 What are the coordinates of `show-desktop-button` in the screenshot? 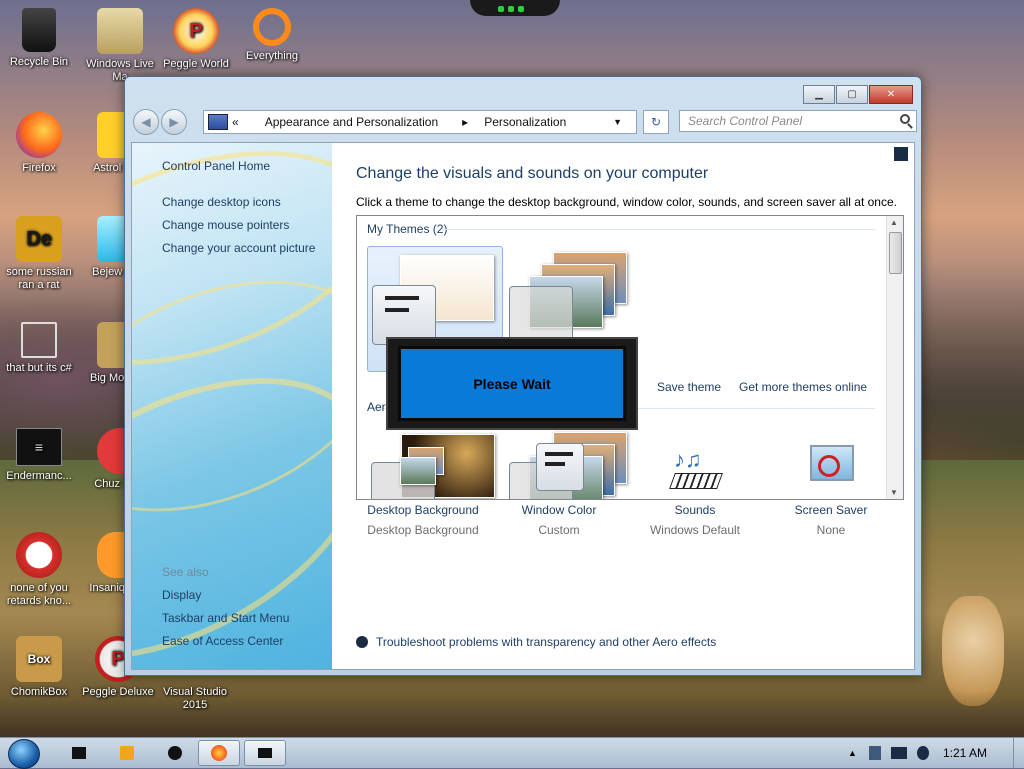 It's located at (1018, 753).